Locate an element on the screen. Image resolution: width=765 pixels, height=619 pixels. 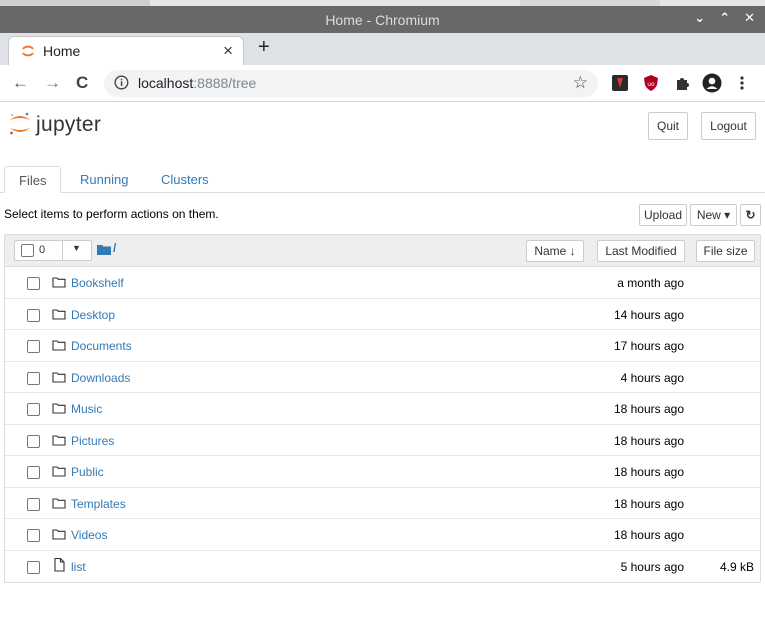
item-last-modified: a month ago is located at coordinates (650, 283).